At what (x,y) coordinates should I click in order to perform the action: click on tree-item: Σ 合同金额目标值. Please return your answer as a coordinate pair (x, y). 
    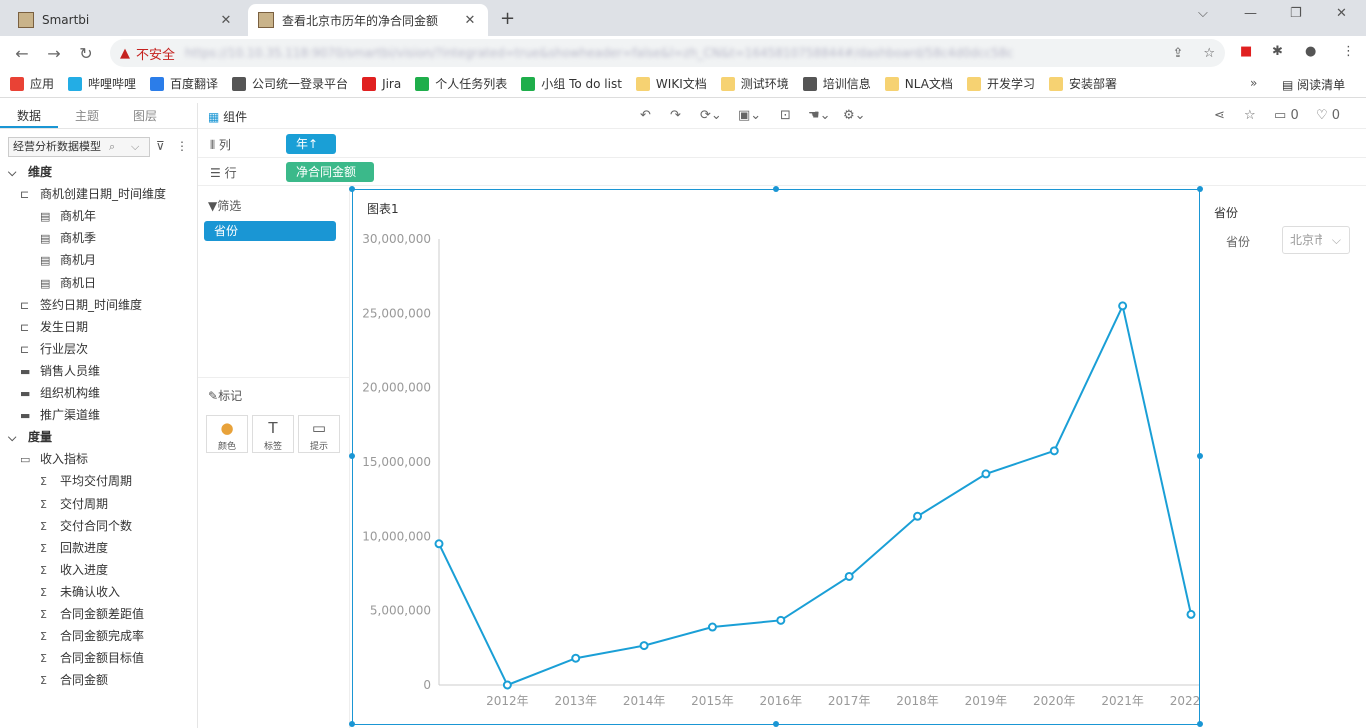
    Looking at the image, I should click on (92, 657).